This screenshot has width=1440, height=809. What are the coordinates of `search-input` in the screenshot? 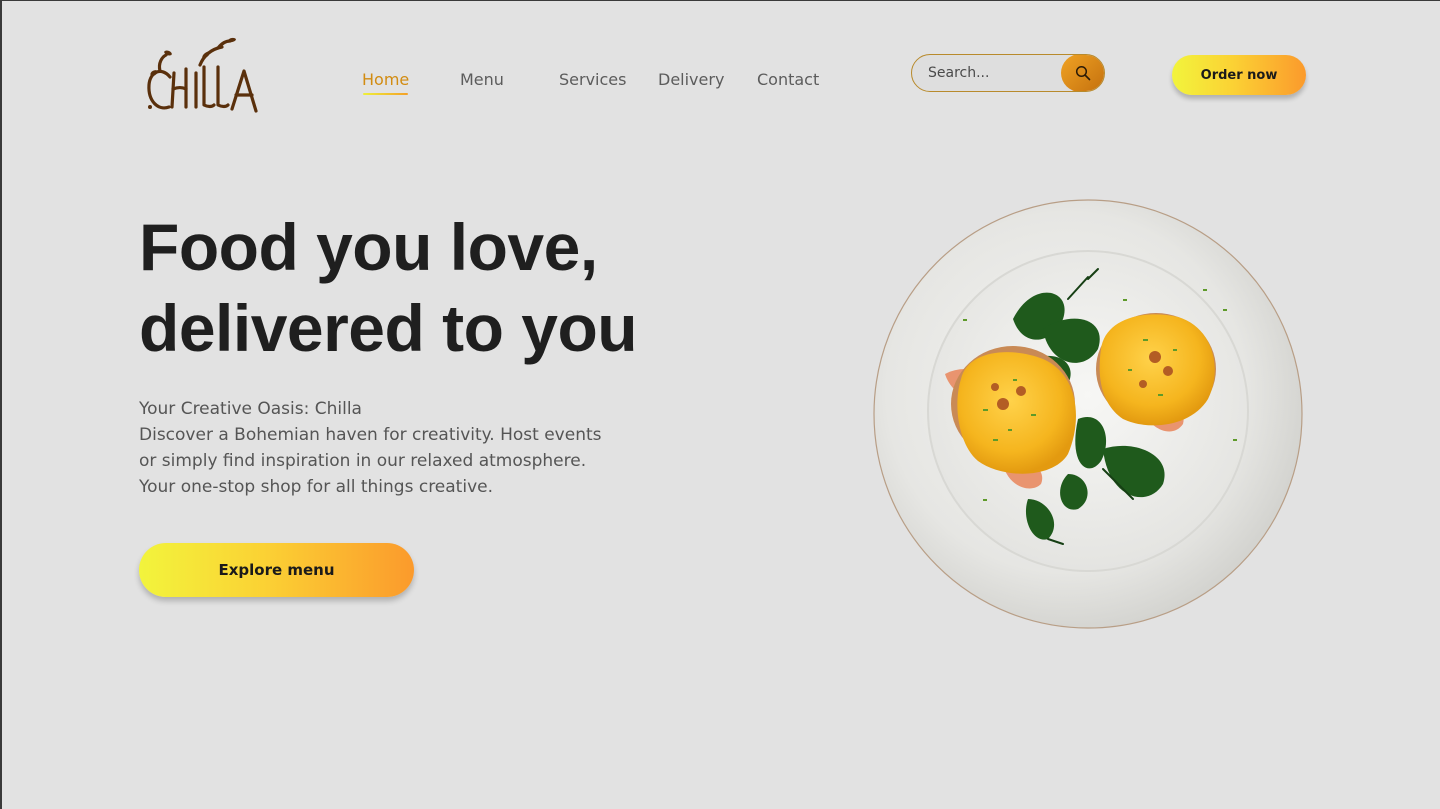 It's located at (993, 73).